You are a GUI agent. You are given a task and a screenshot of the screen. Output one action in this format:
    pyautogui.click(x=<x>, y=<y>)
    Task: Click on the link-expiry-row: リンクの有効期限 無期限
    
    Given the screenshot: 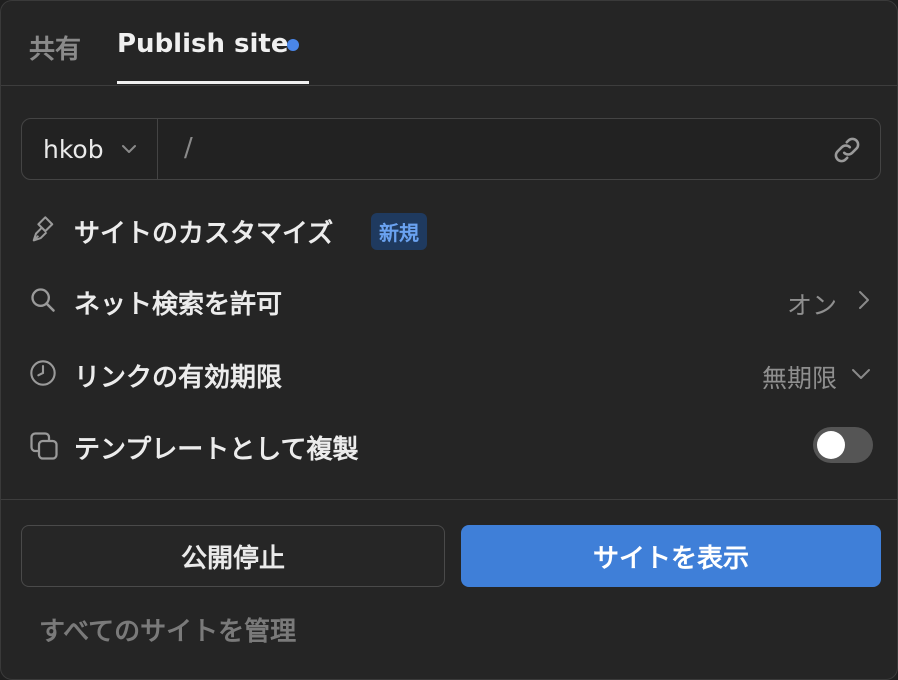 What is the action you would take?
    pyautogui.click(x=451, y=373)
    